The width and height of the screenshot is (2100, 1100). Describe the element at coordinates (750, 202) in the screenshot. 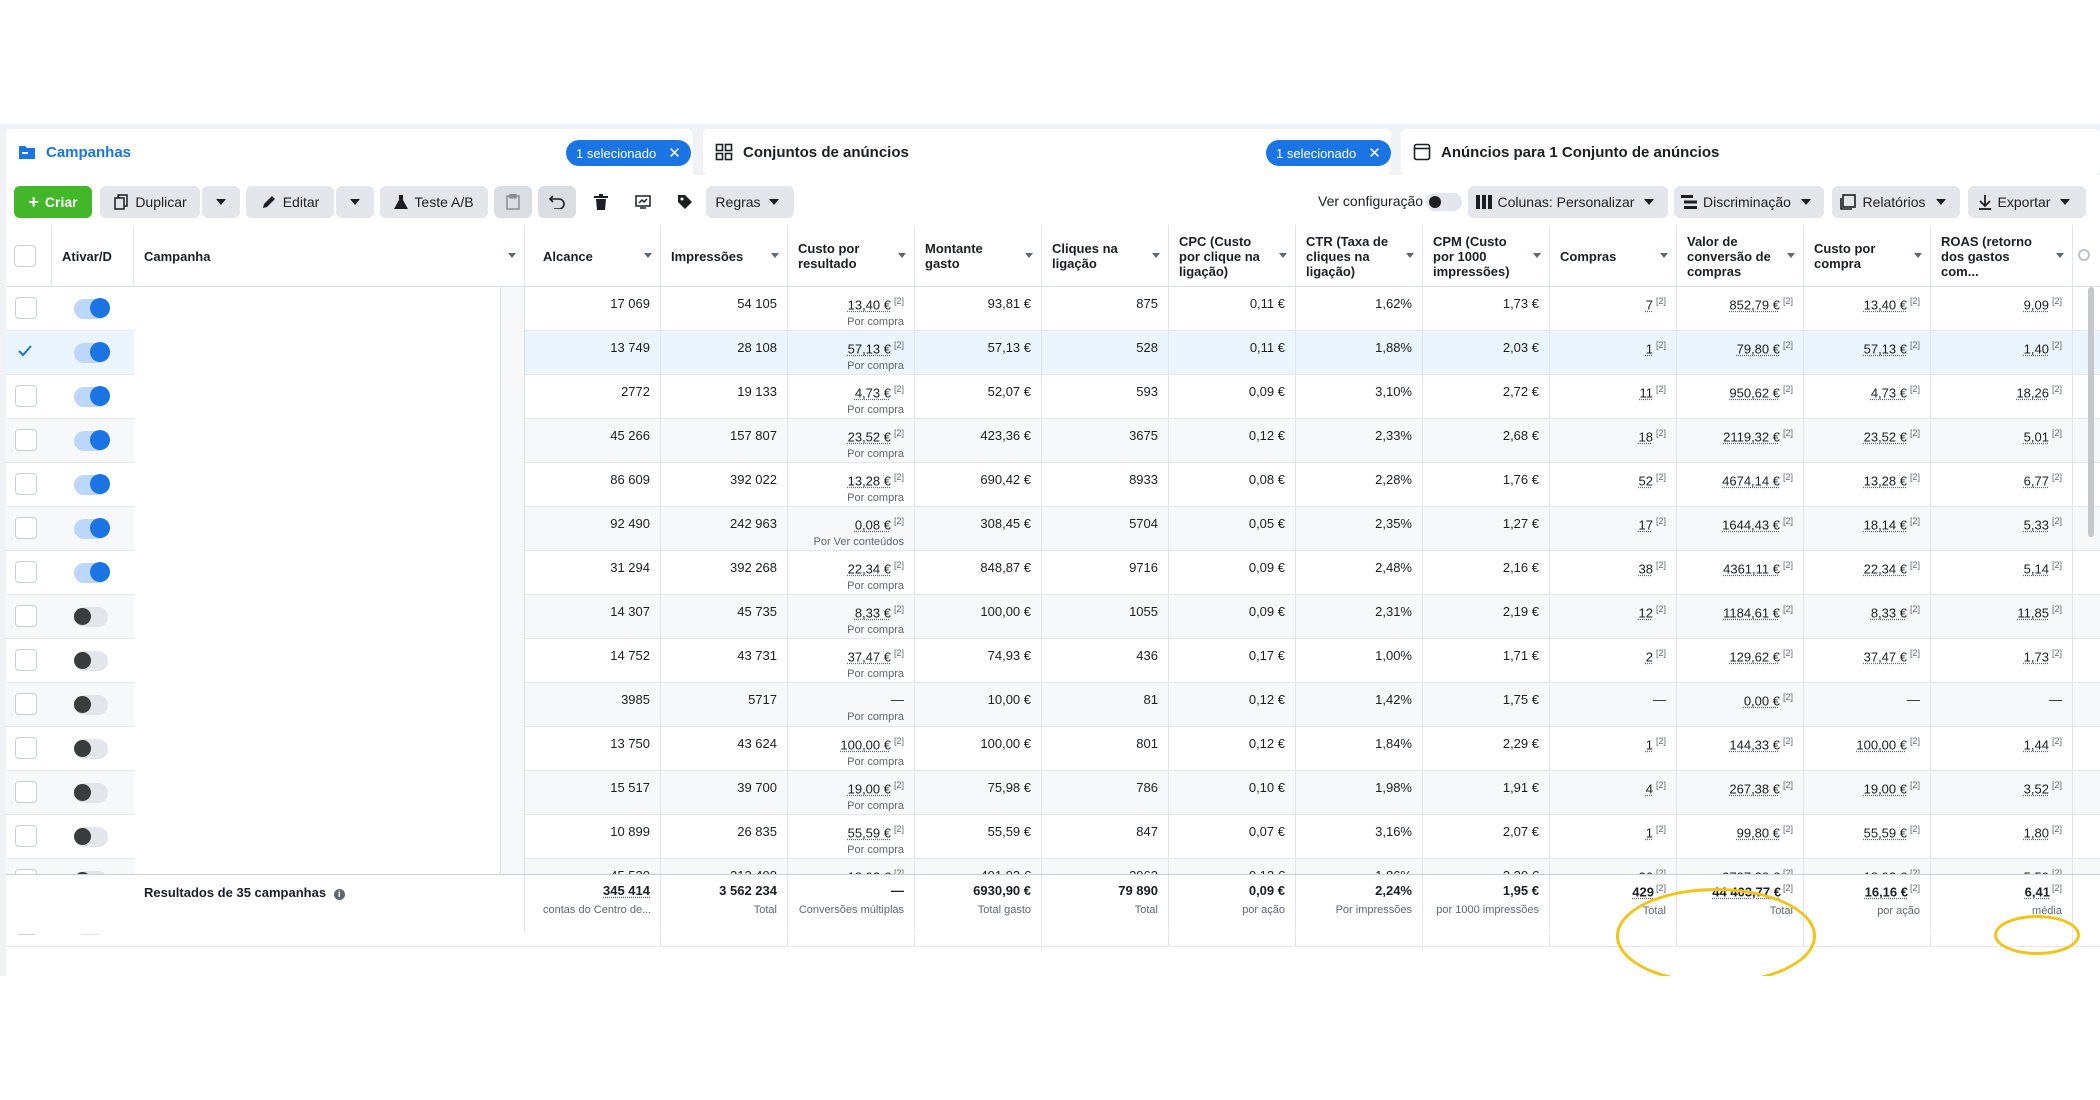

I see `rules-button: Regras` at that location.